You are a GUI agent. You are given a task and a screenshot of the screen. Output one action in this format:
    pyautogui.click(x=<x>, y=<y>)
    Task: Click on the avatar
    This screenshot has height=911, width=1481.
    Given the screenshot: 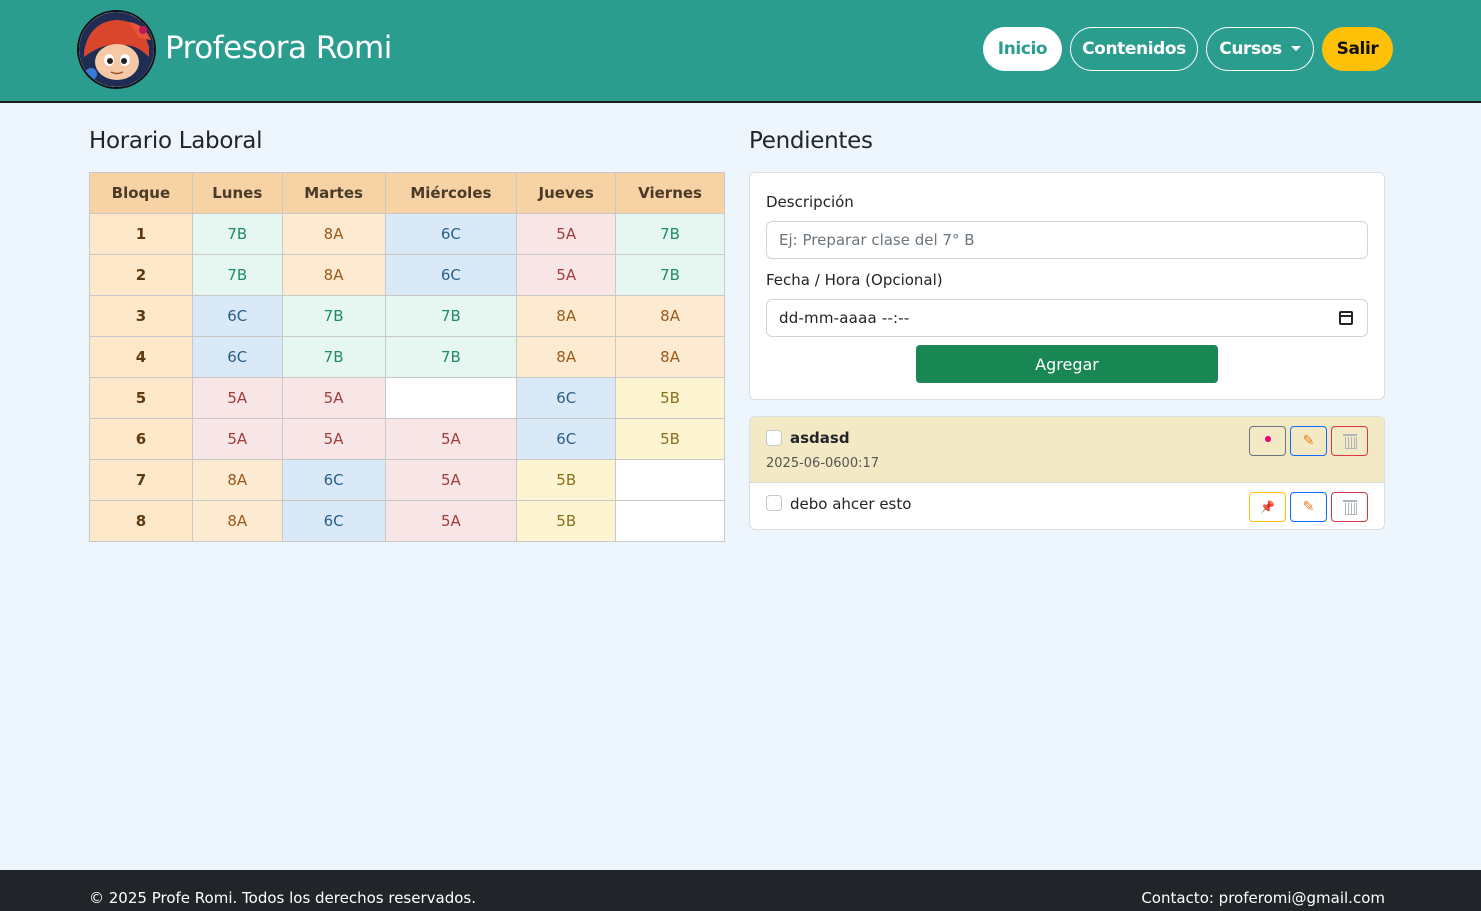 What is the action you would take?
    pyautogui.click(x=116, y=49)
    